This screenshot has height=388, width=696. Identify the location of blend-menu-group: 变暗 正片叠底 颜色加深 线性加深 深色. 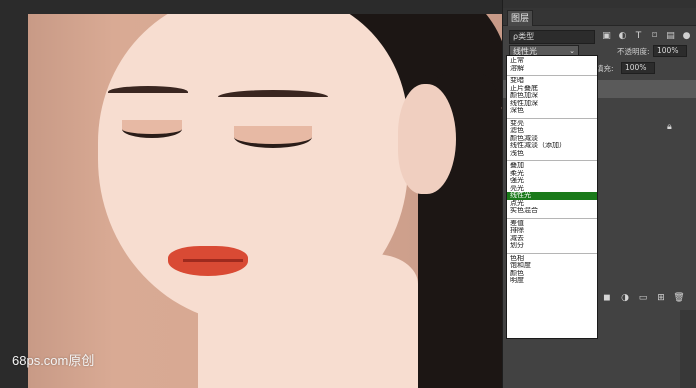
(552, 97).